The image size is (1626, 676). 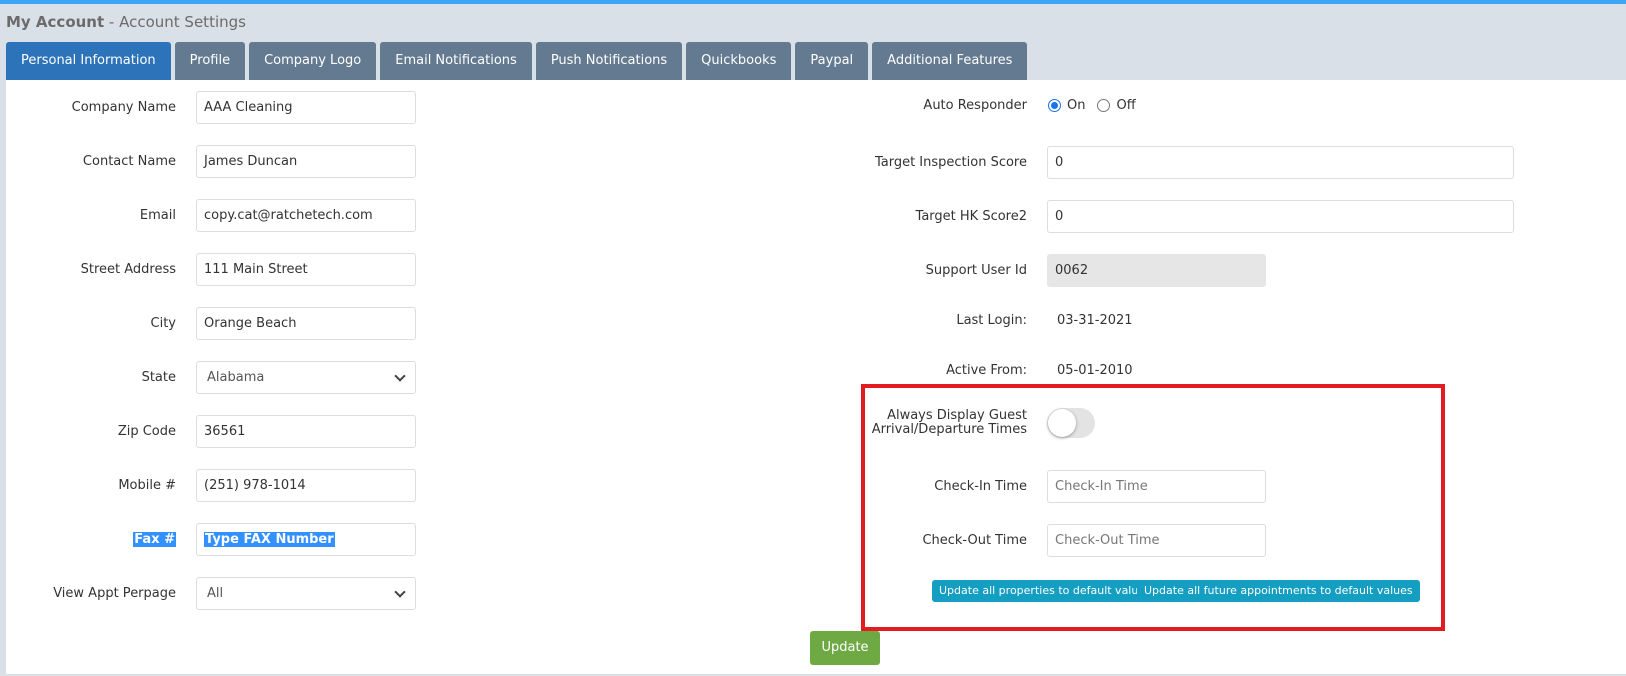 I want to click on last-login-row: Last Login: 03-31-2021, so click(x=986, y=320).